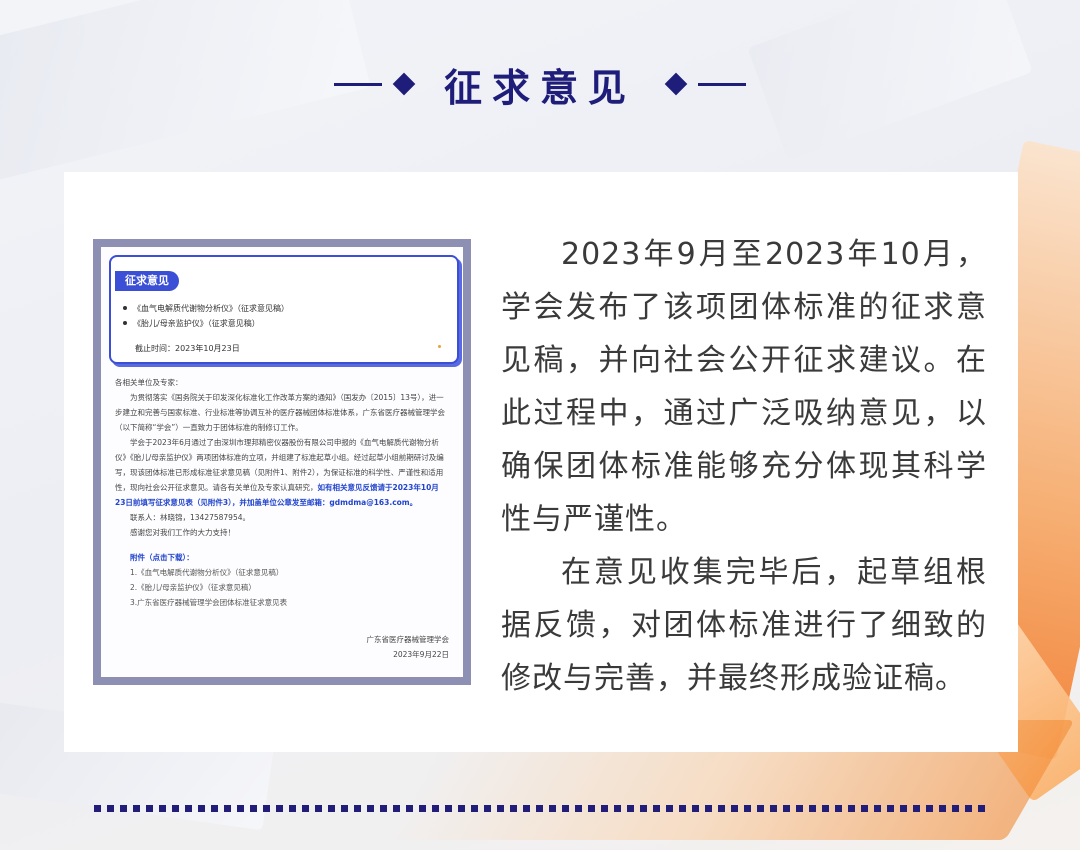  Describe the element at coordinates (421, 654) in the screenshot. I see `signature-date: 2023年9月22日` at that location.